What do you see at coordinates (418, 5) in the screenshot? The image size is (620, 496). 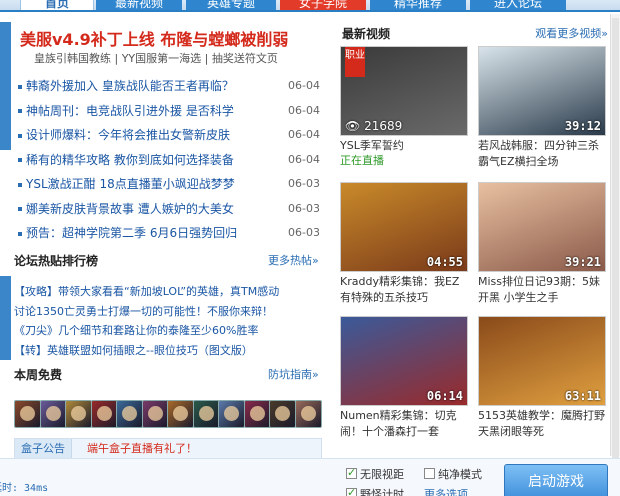 I see `tab-featured: 精华推荐` at bounding box center [418, 5].